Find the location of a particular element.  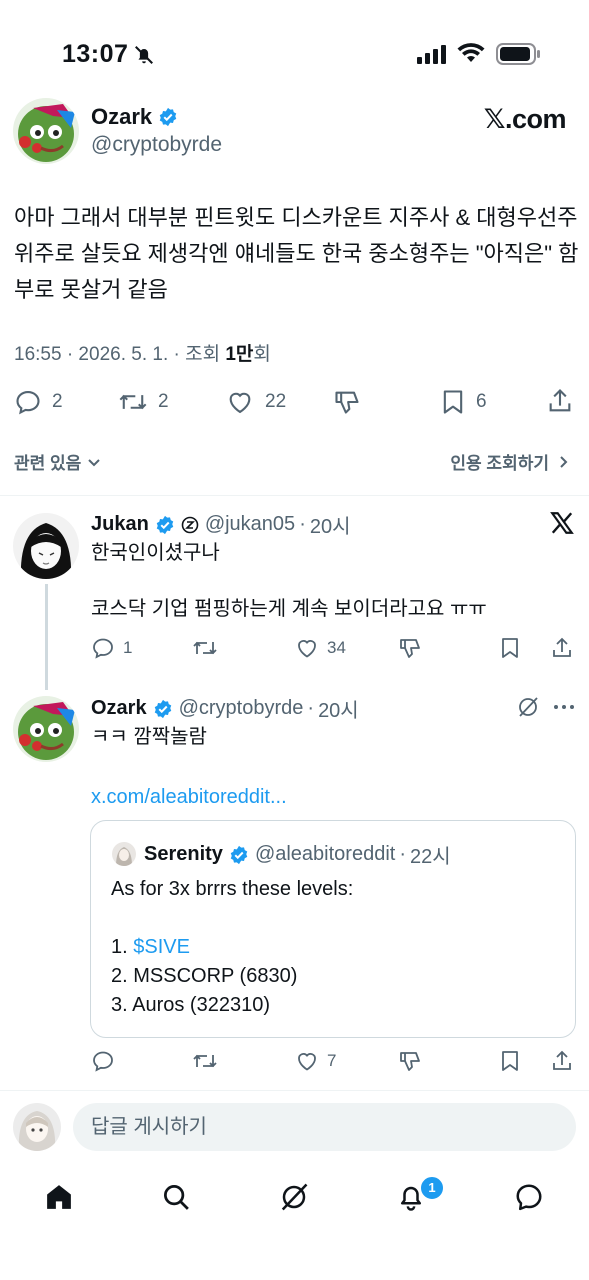

reply-header: Ozark @cryptobyrde · 20시 is located at coordinates (225, 708).